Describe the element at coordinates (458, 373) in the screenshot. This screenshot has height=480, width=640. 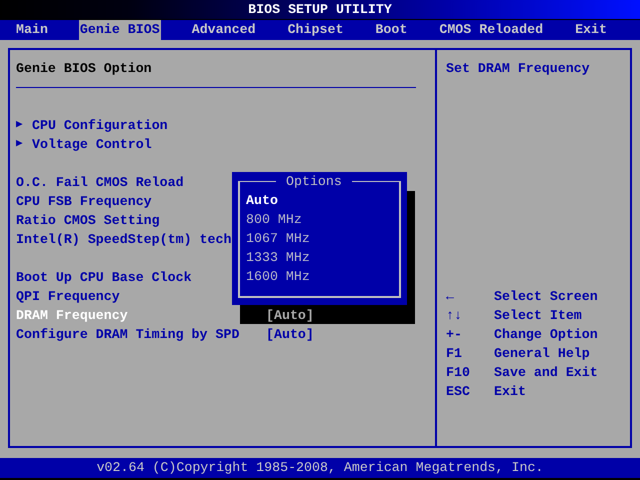
I see `key-label: F10` at that location.